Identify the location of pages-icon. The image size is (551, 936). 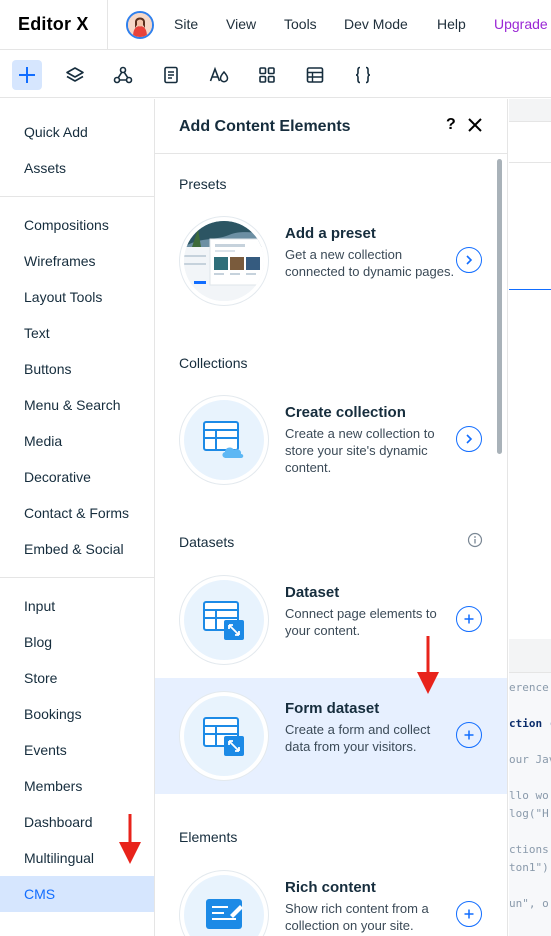
(171, 75).